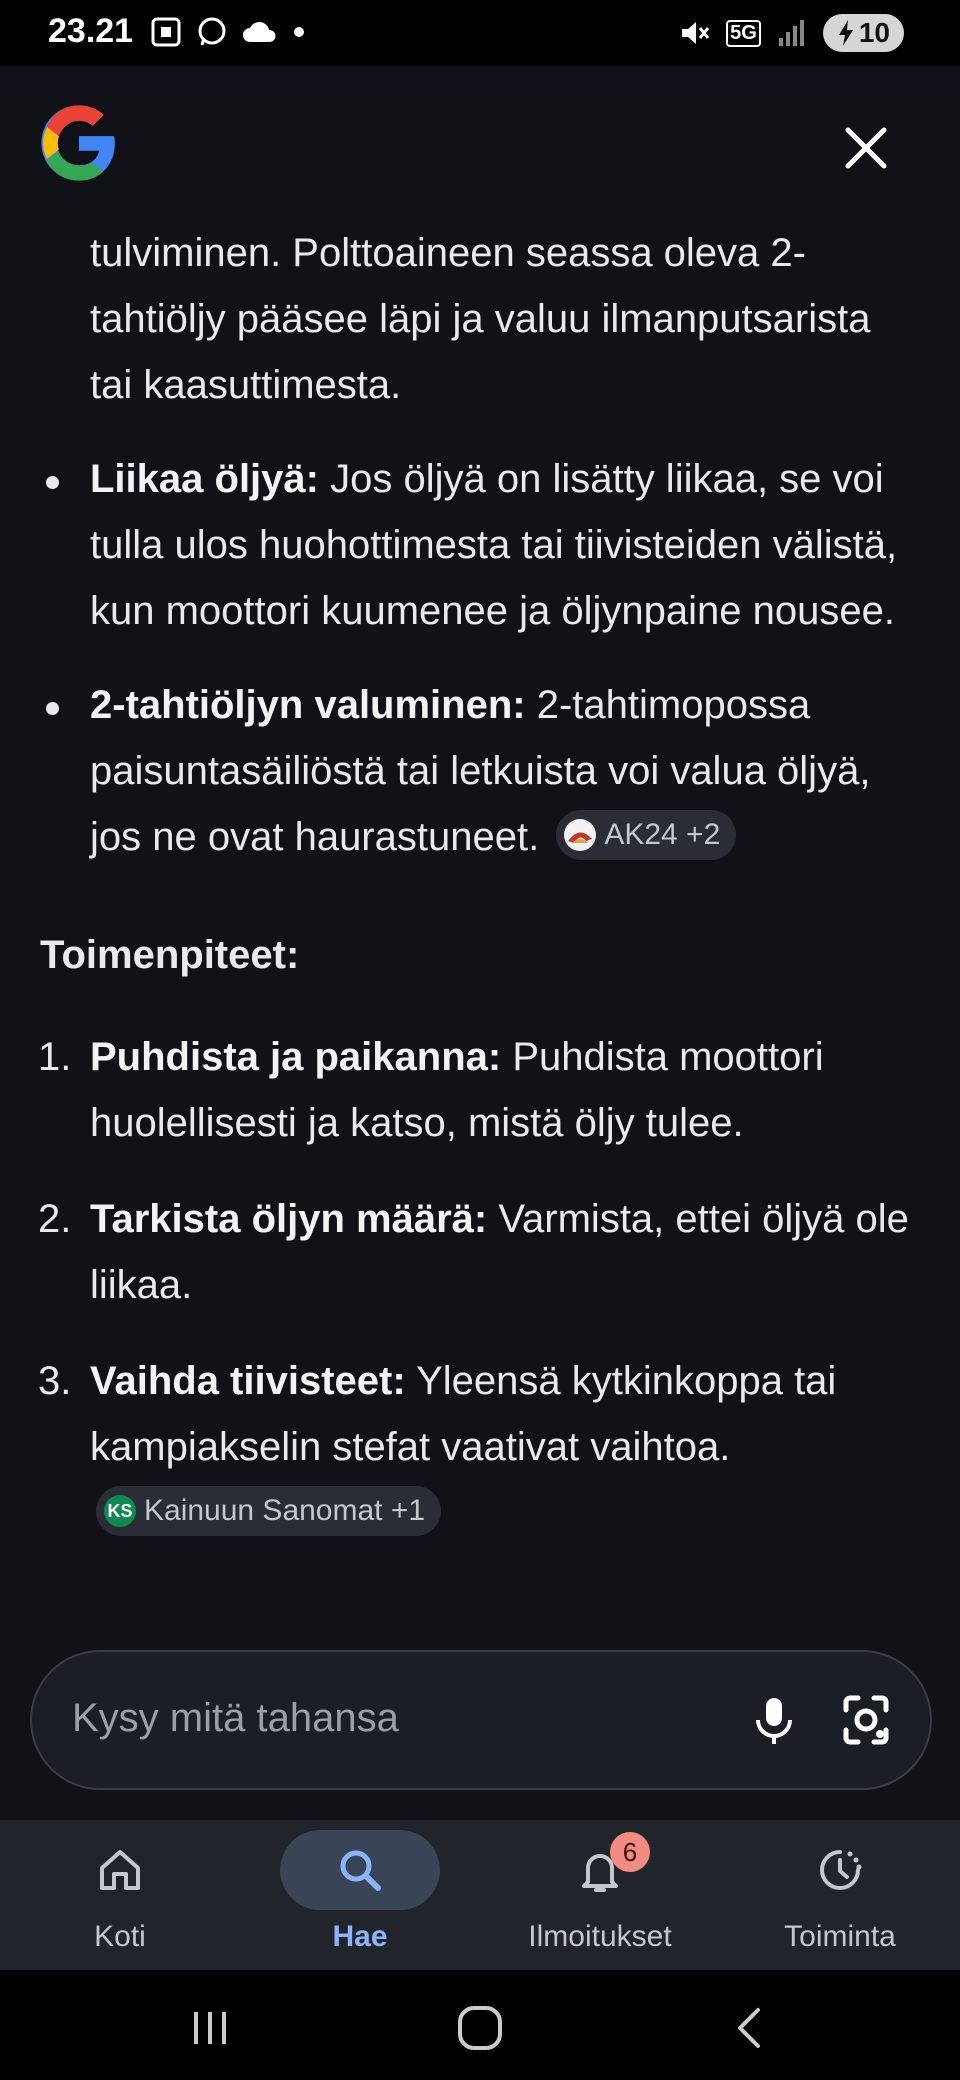  What do you see at coordinates (55, 1219) in the screenshot?
I see `step-number: 2.` at bounding box center [55, 1219].